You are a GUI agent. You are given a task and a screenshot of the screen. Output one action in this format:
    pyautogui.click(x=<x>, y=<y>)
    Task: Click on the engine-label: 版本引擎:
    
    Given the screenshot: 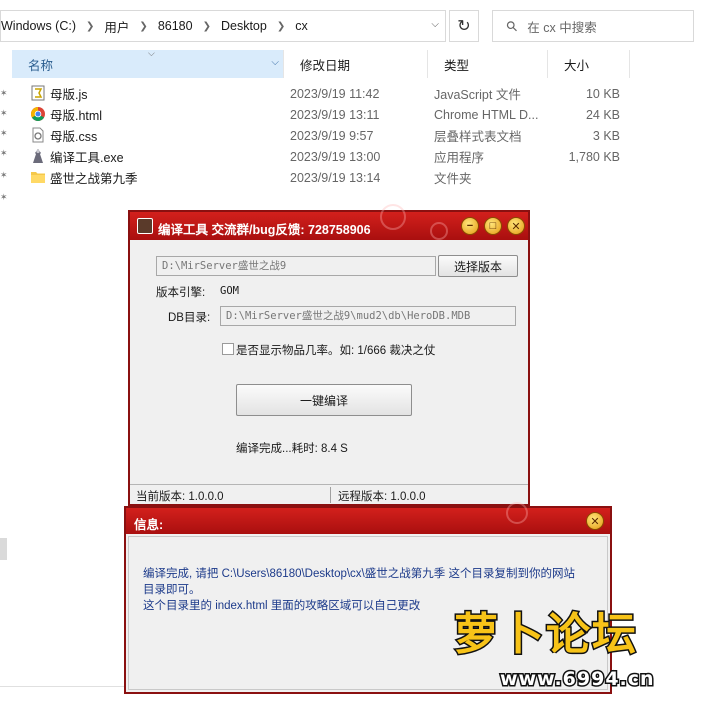 What is the action you would take?
    pyautogui.click(x=181, y=293)
    